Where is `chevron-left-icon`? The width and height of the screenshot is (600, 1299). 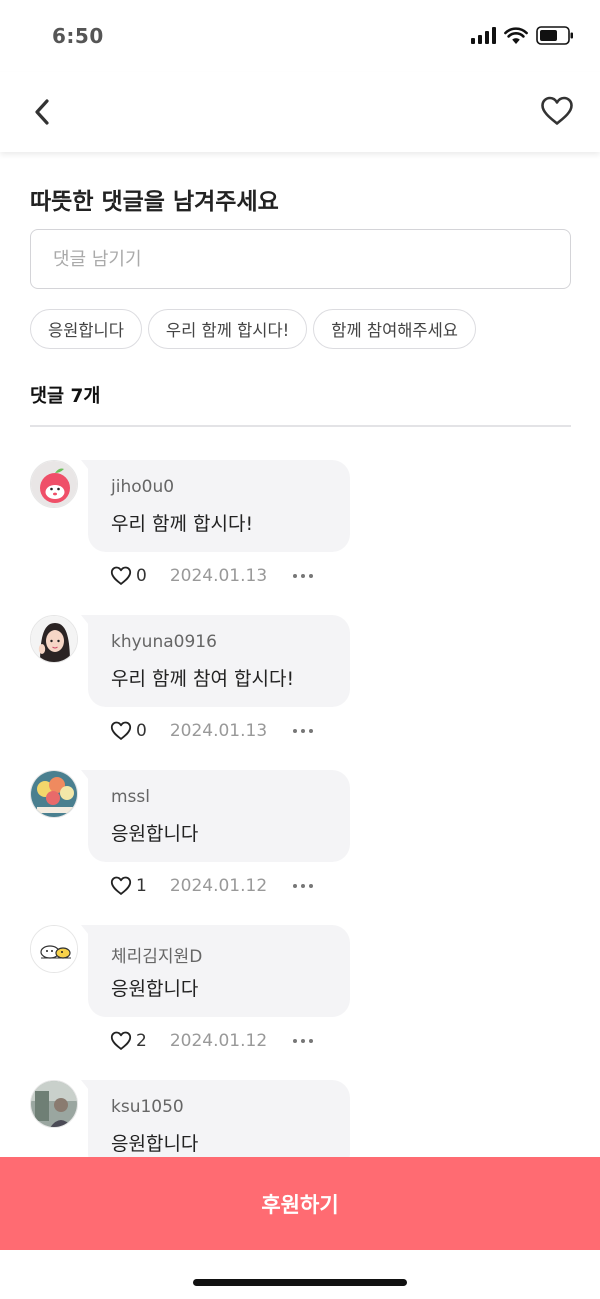
chevron-left-icon is located at coordinates (42, 112).